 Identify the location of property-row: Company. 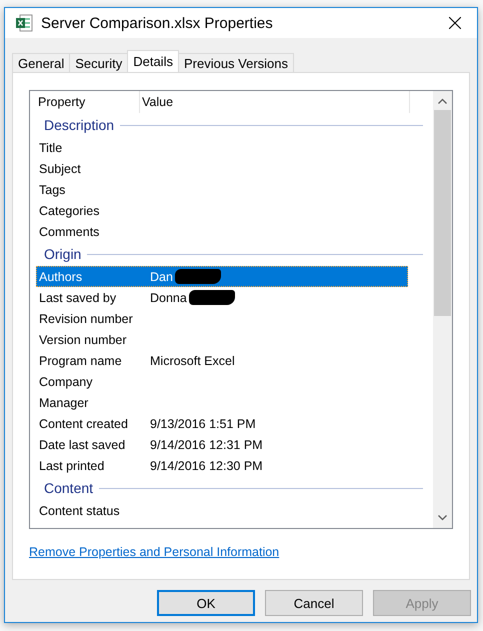
(222, 381).